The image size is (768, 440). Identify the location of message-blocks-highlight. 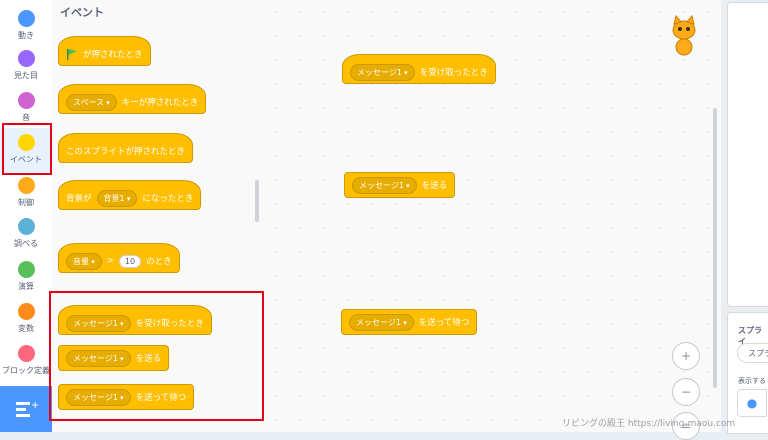
(156, 356).